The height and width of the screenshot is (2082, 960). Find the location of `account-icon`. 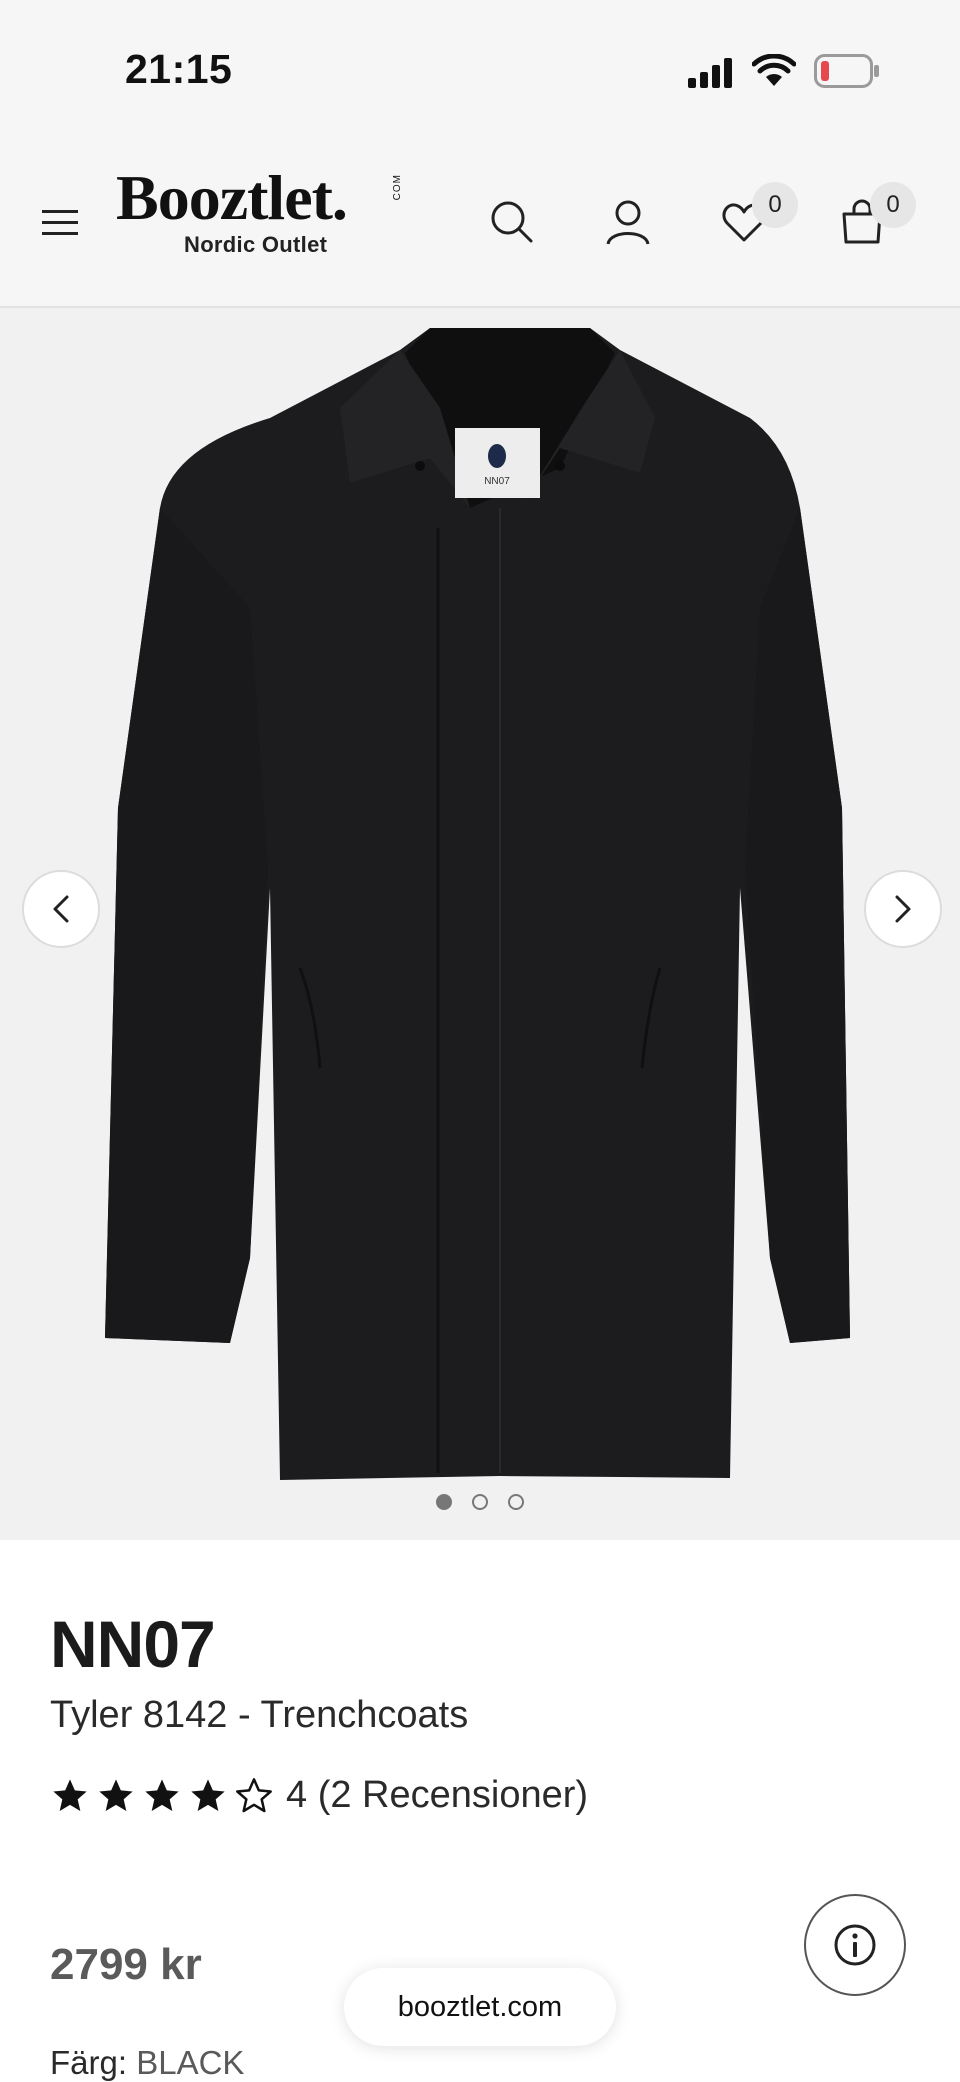

account-icon is located at coordinates (628, 222).